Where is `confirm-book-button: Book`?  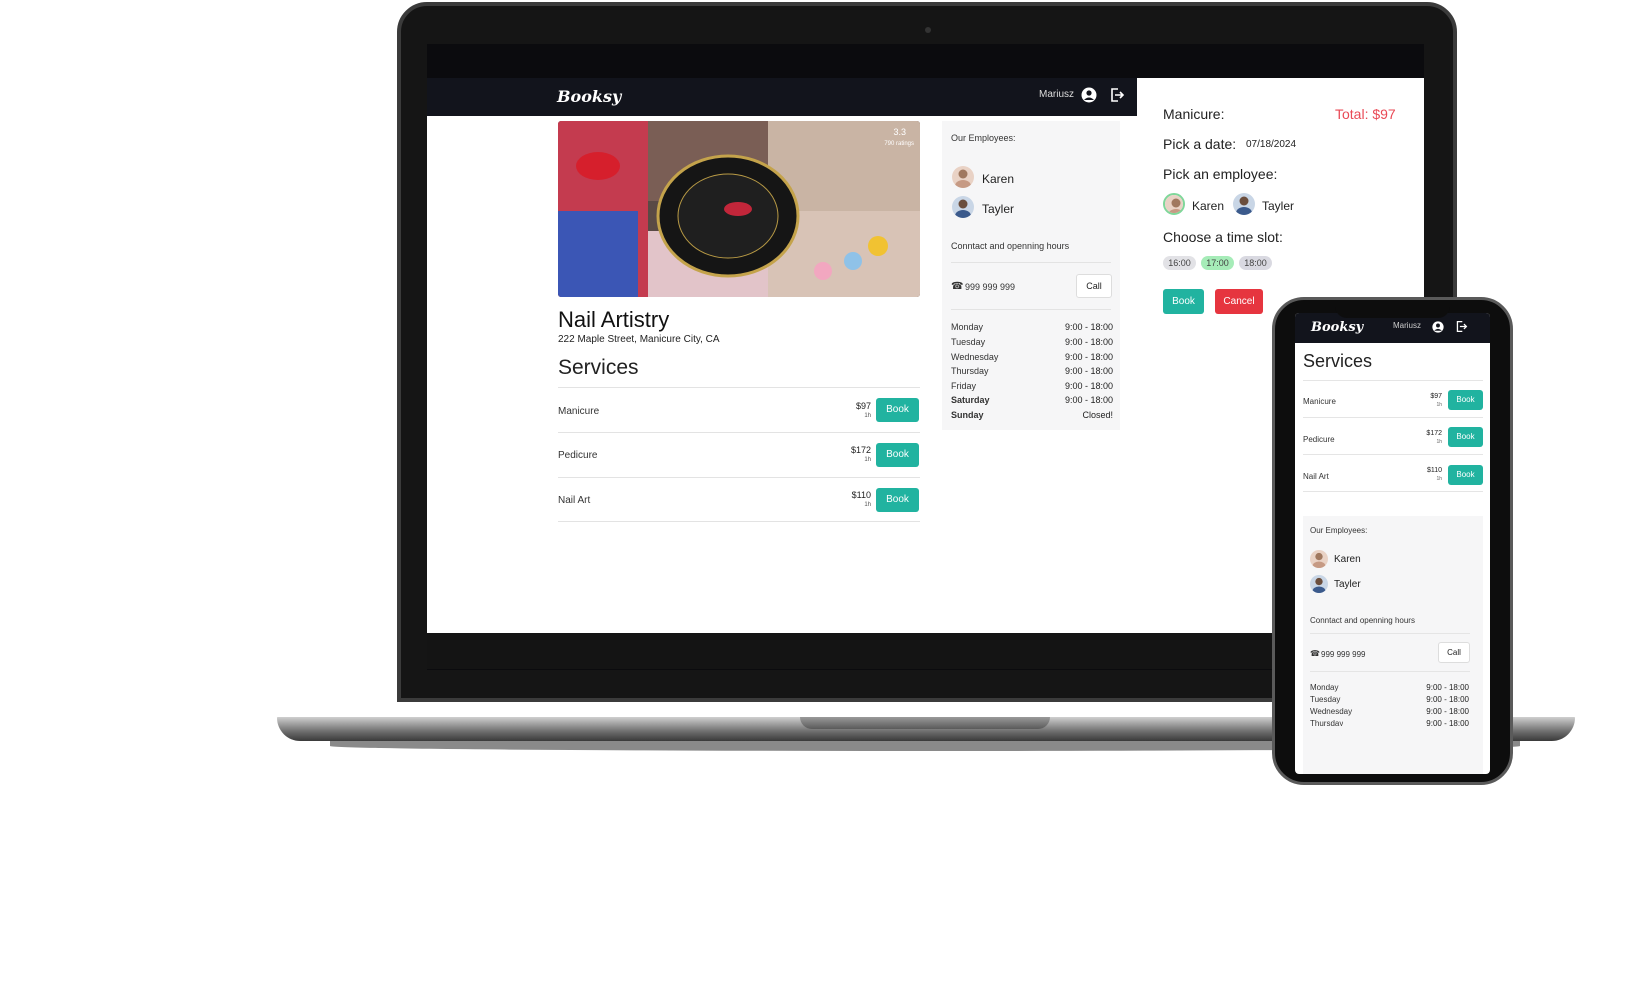 confirm-book-button: Book is located at coordinates (1183, 301).